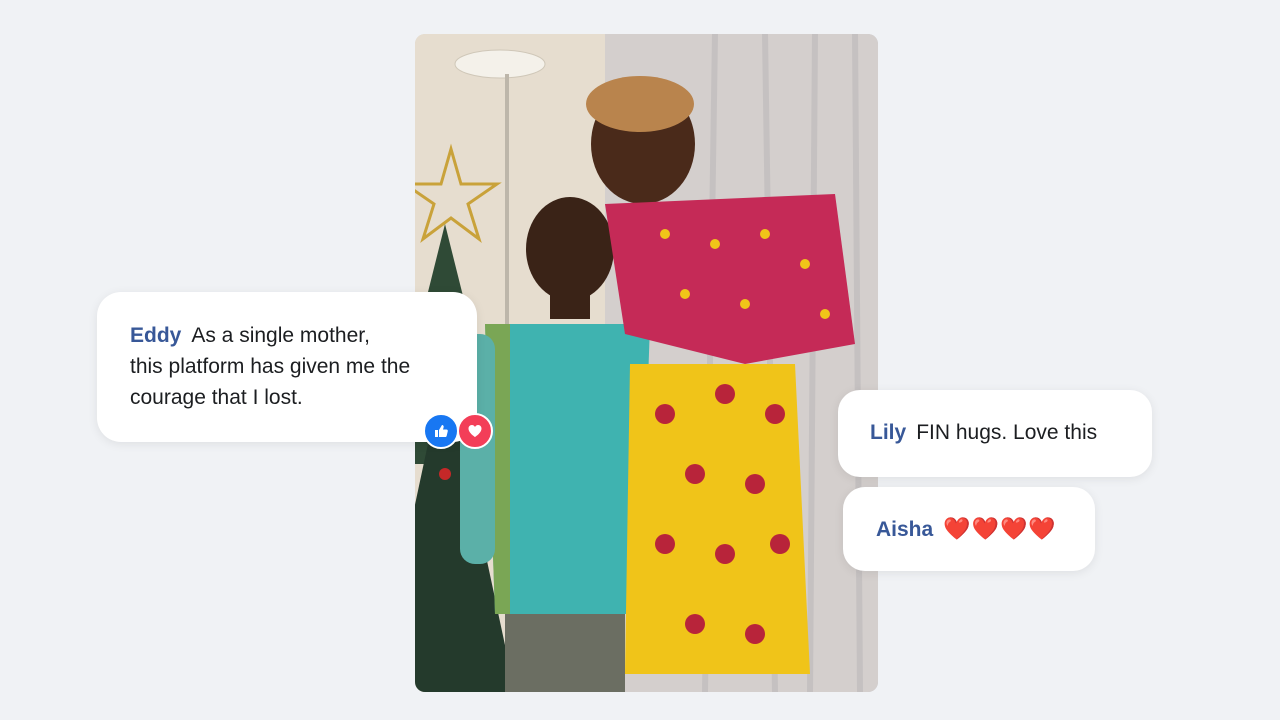 The height and width of the screenshot is (720, 1280). Describe the element at coordinates (270, 366) in the screenshot. I see `comment-text-line: this platform has given me the` at that location.